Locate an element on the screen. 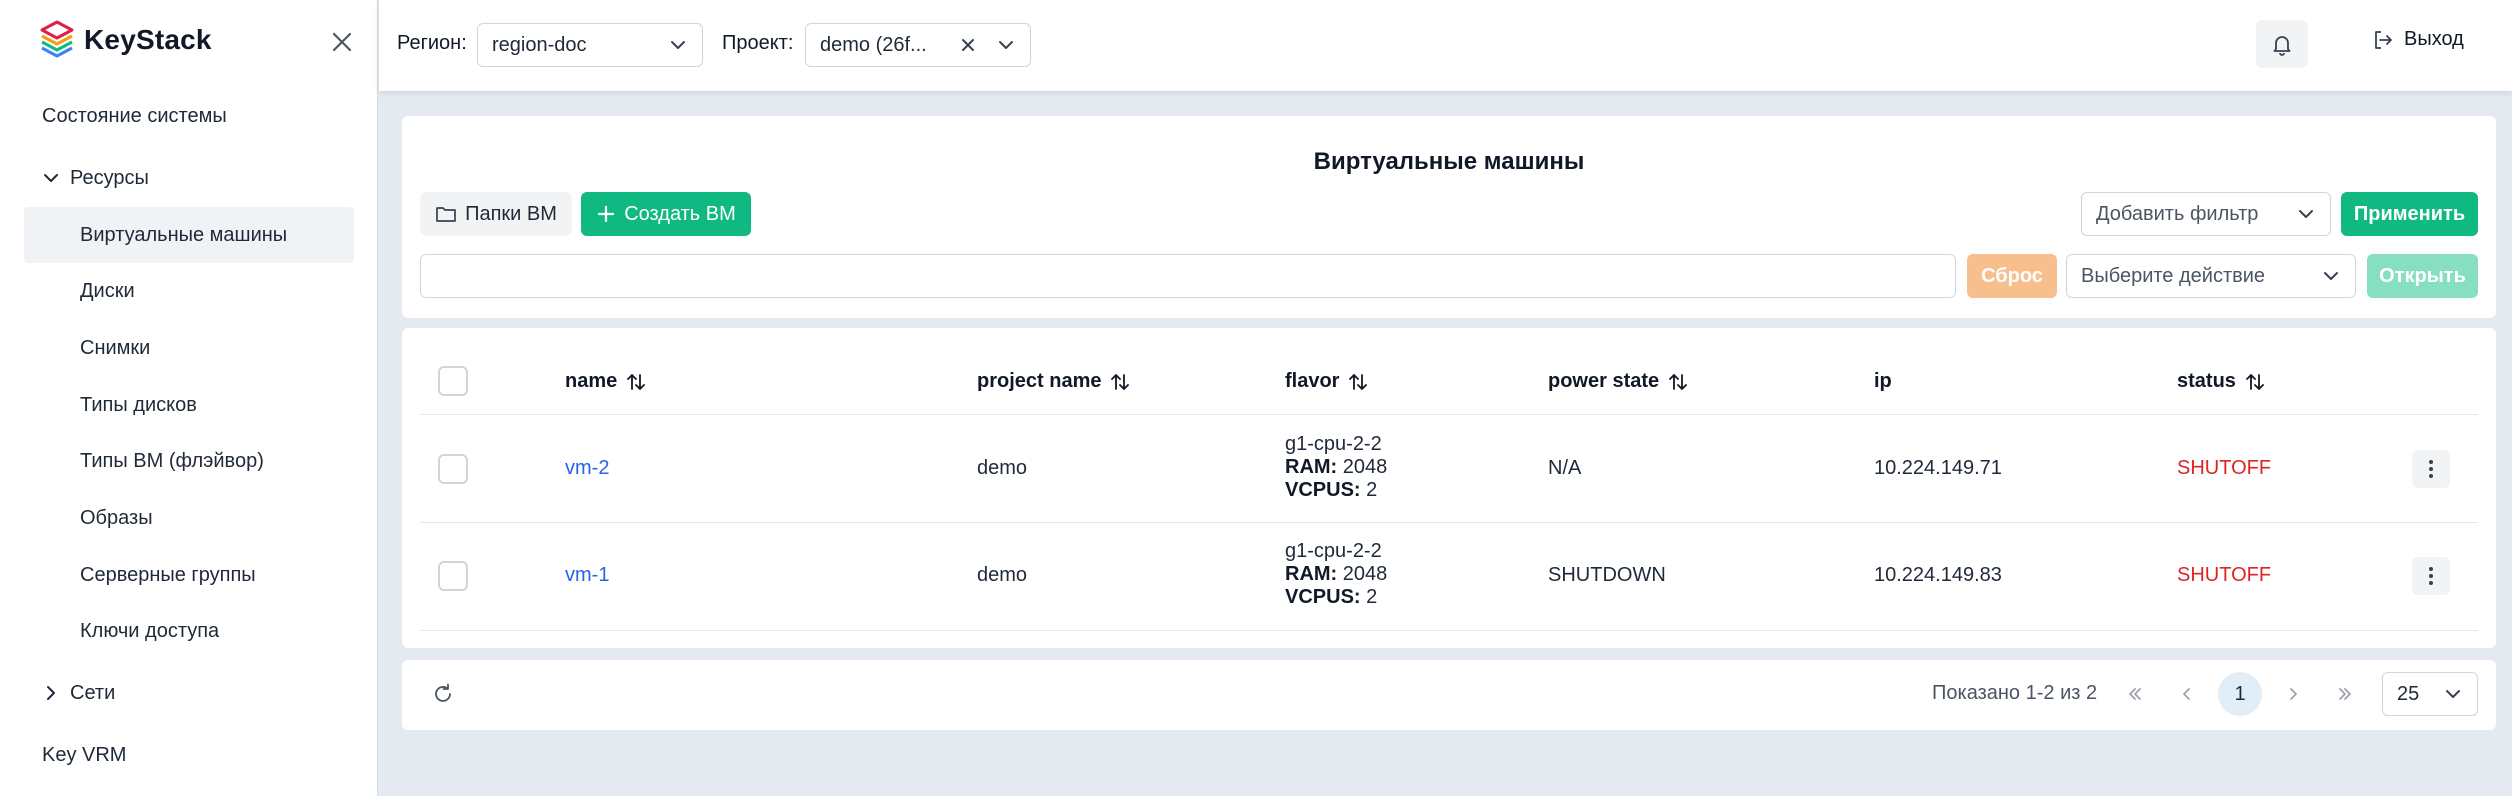  refresh-icon is located at coordinates (443, 692).